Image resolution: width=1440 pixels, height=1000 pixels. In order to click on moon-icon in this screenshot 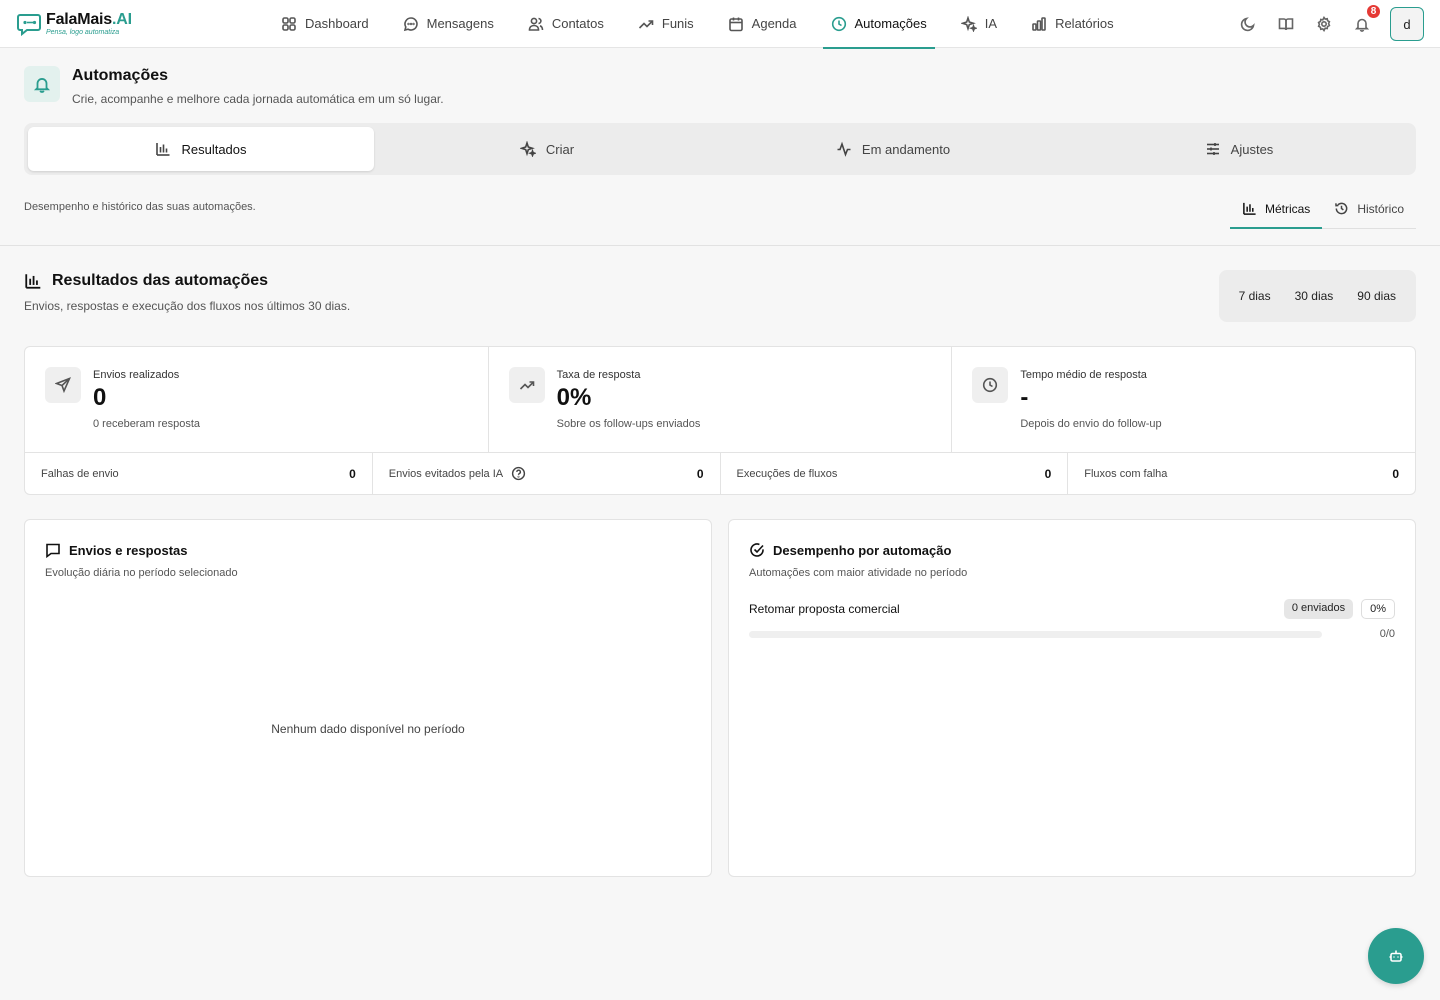, I will do `click(1247, 24)`.